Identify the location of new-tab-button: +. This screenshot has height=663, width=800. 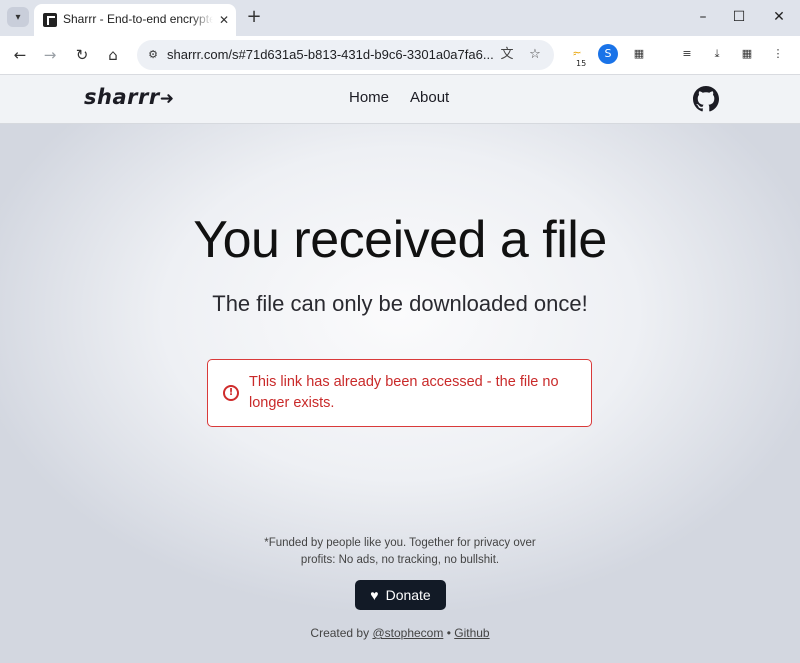
(254, 18).